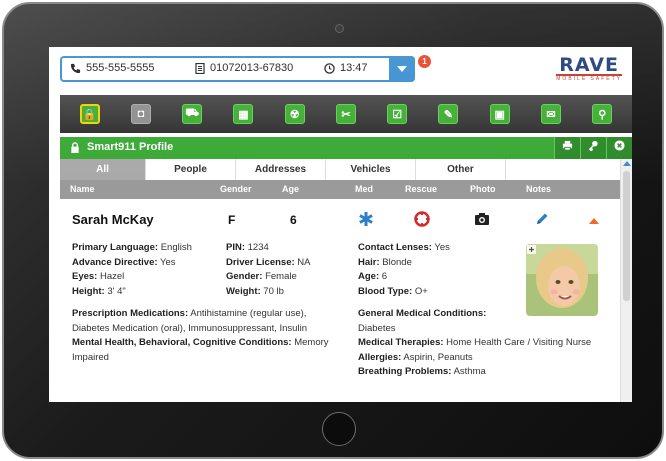 The width and height of the screenshot is (666, 461). Describe the element at coordinates (542, 219) in the screenshot. I see `edit-note-icon` at that location.